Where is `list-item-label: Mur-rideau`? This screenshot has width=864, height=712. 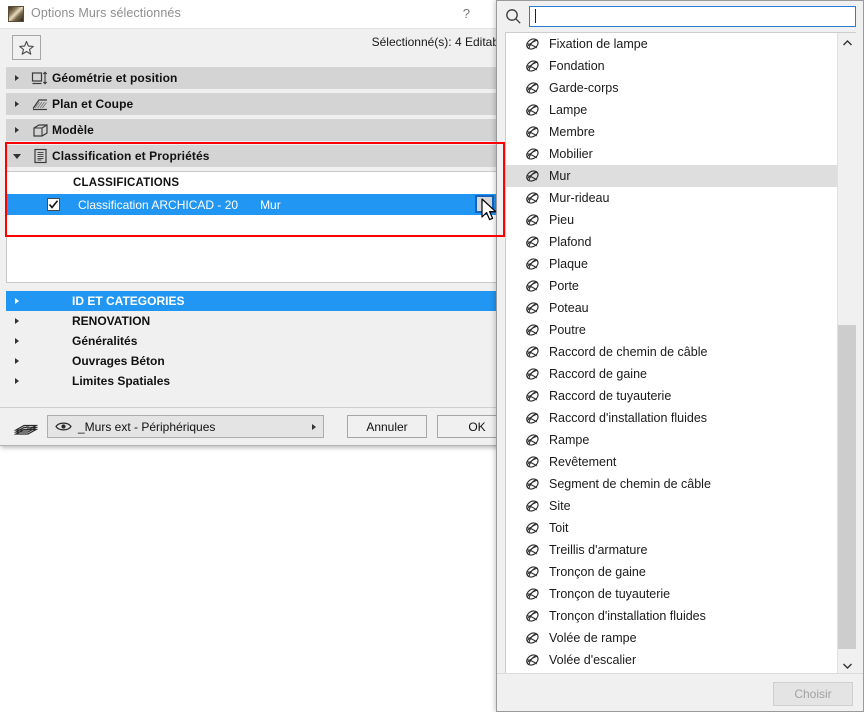 list-item-label: Mur-rideau is located at coordinates (579, 198).